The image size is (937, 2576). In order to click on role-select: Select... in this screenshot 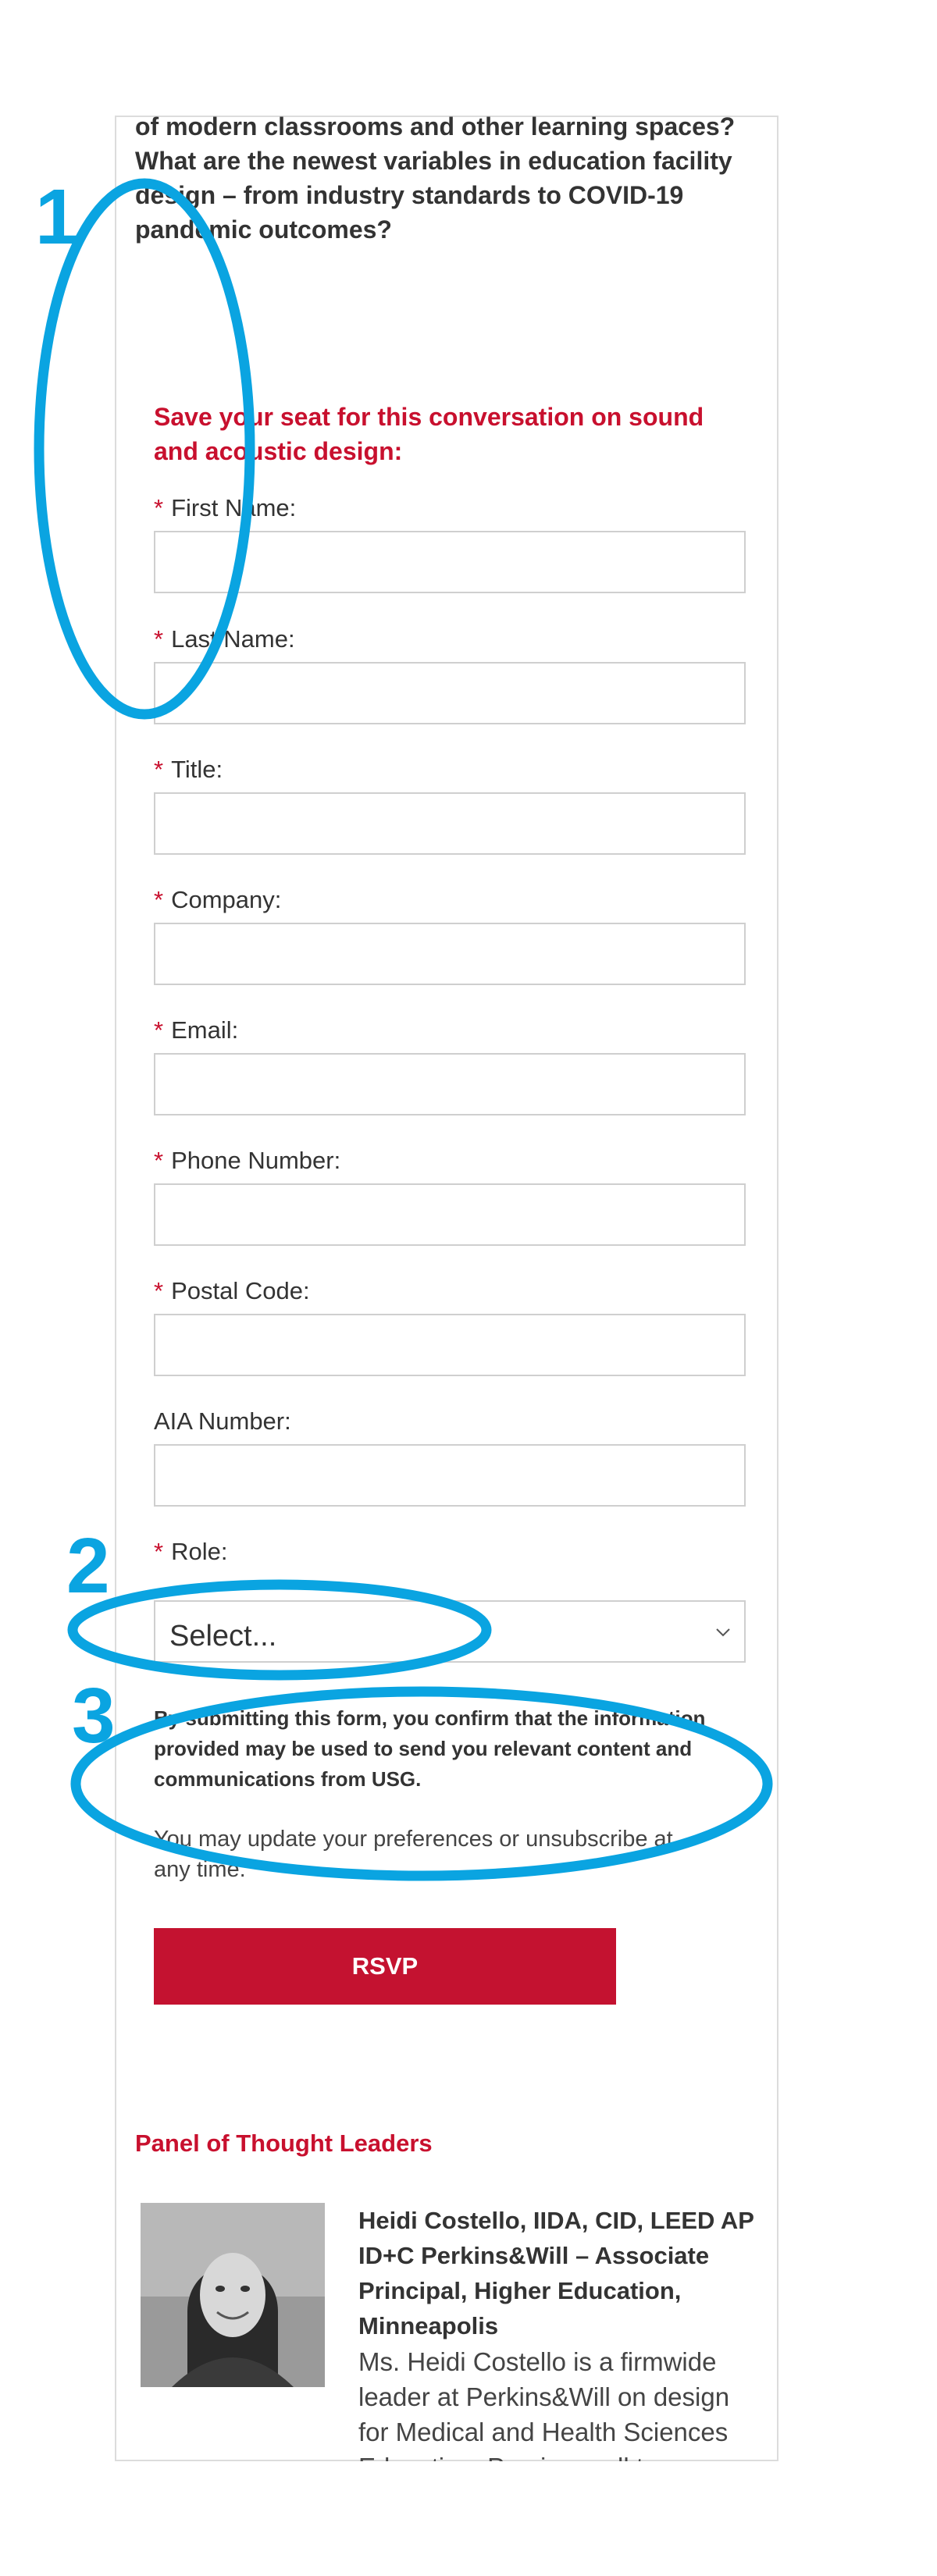, I will do `click(450, 1631)`.